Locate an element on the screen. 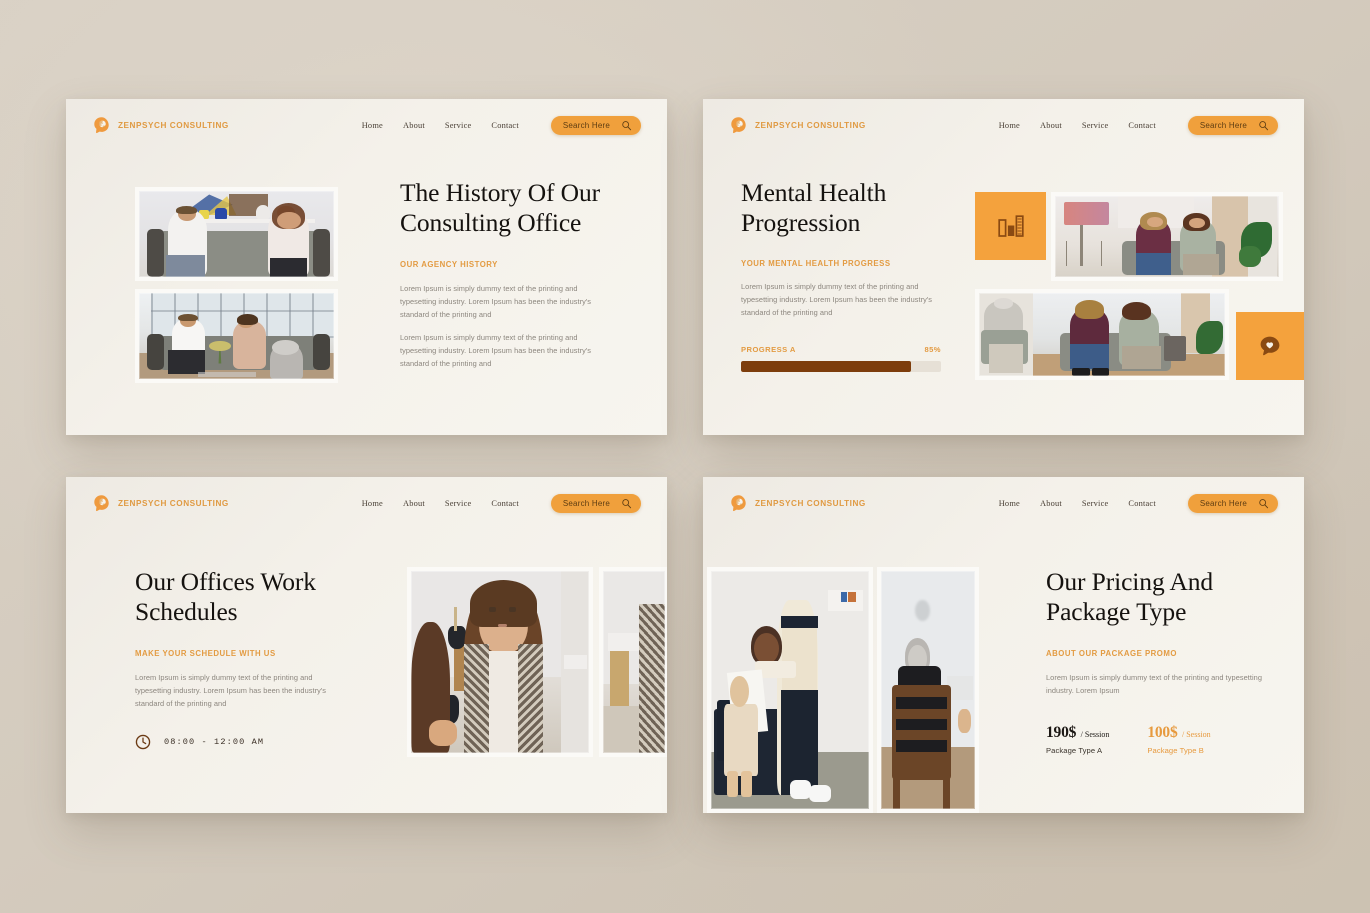 Image resolution: width=1370 pixels, height=913 pixels. eyebrow-label: MAKE YOUR SCHEDULE WITH US is located at coordinates (205, 654).